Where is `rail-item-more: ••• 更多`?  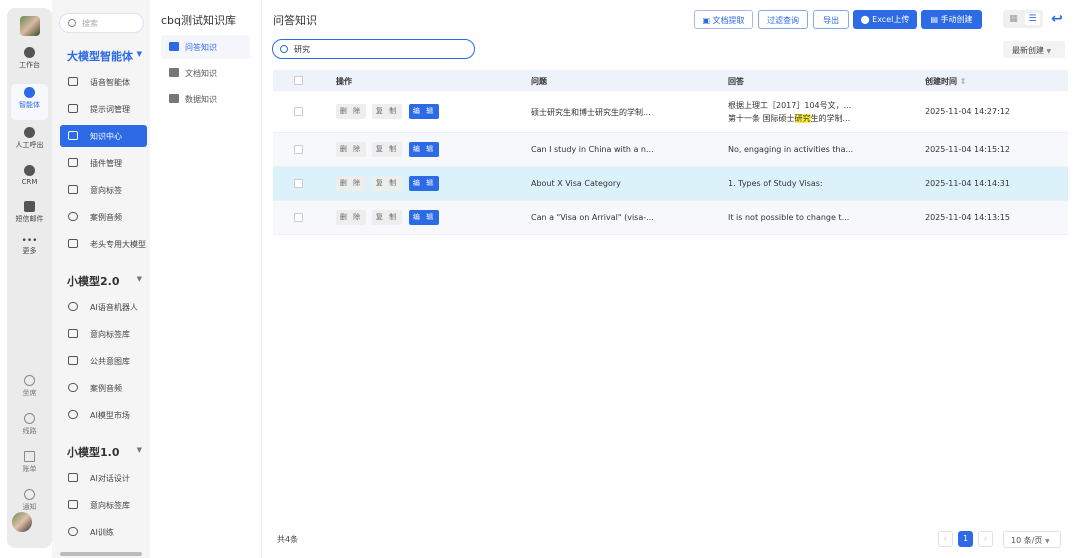 rail-item-more: ••• 更多 is located at coordinates (29, 254).